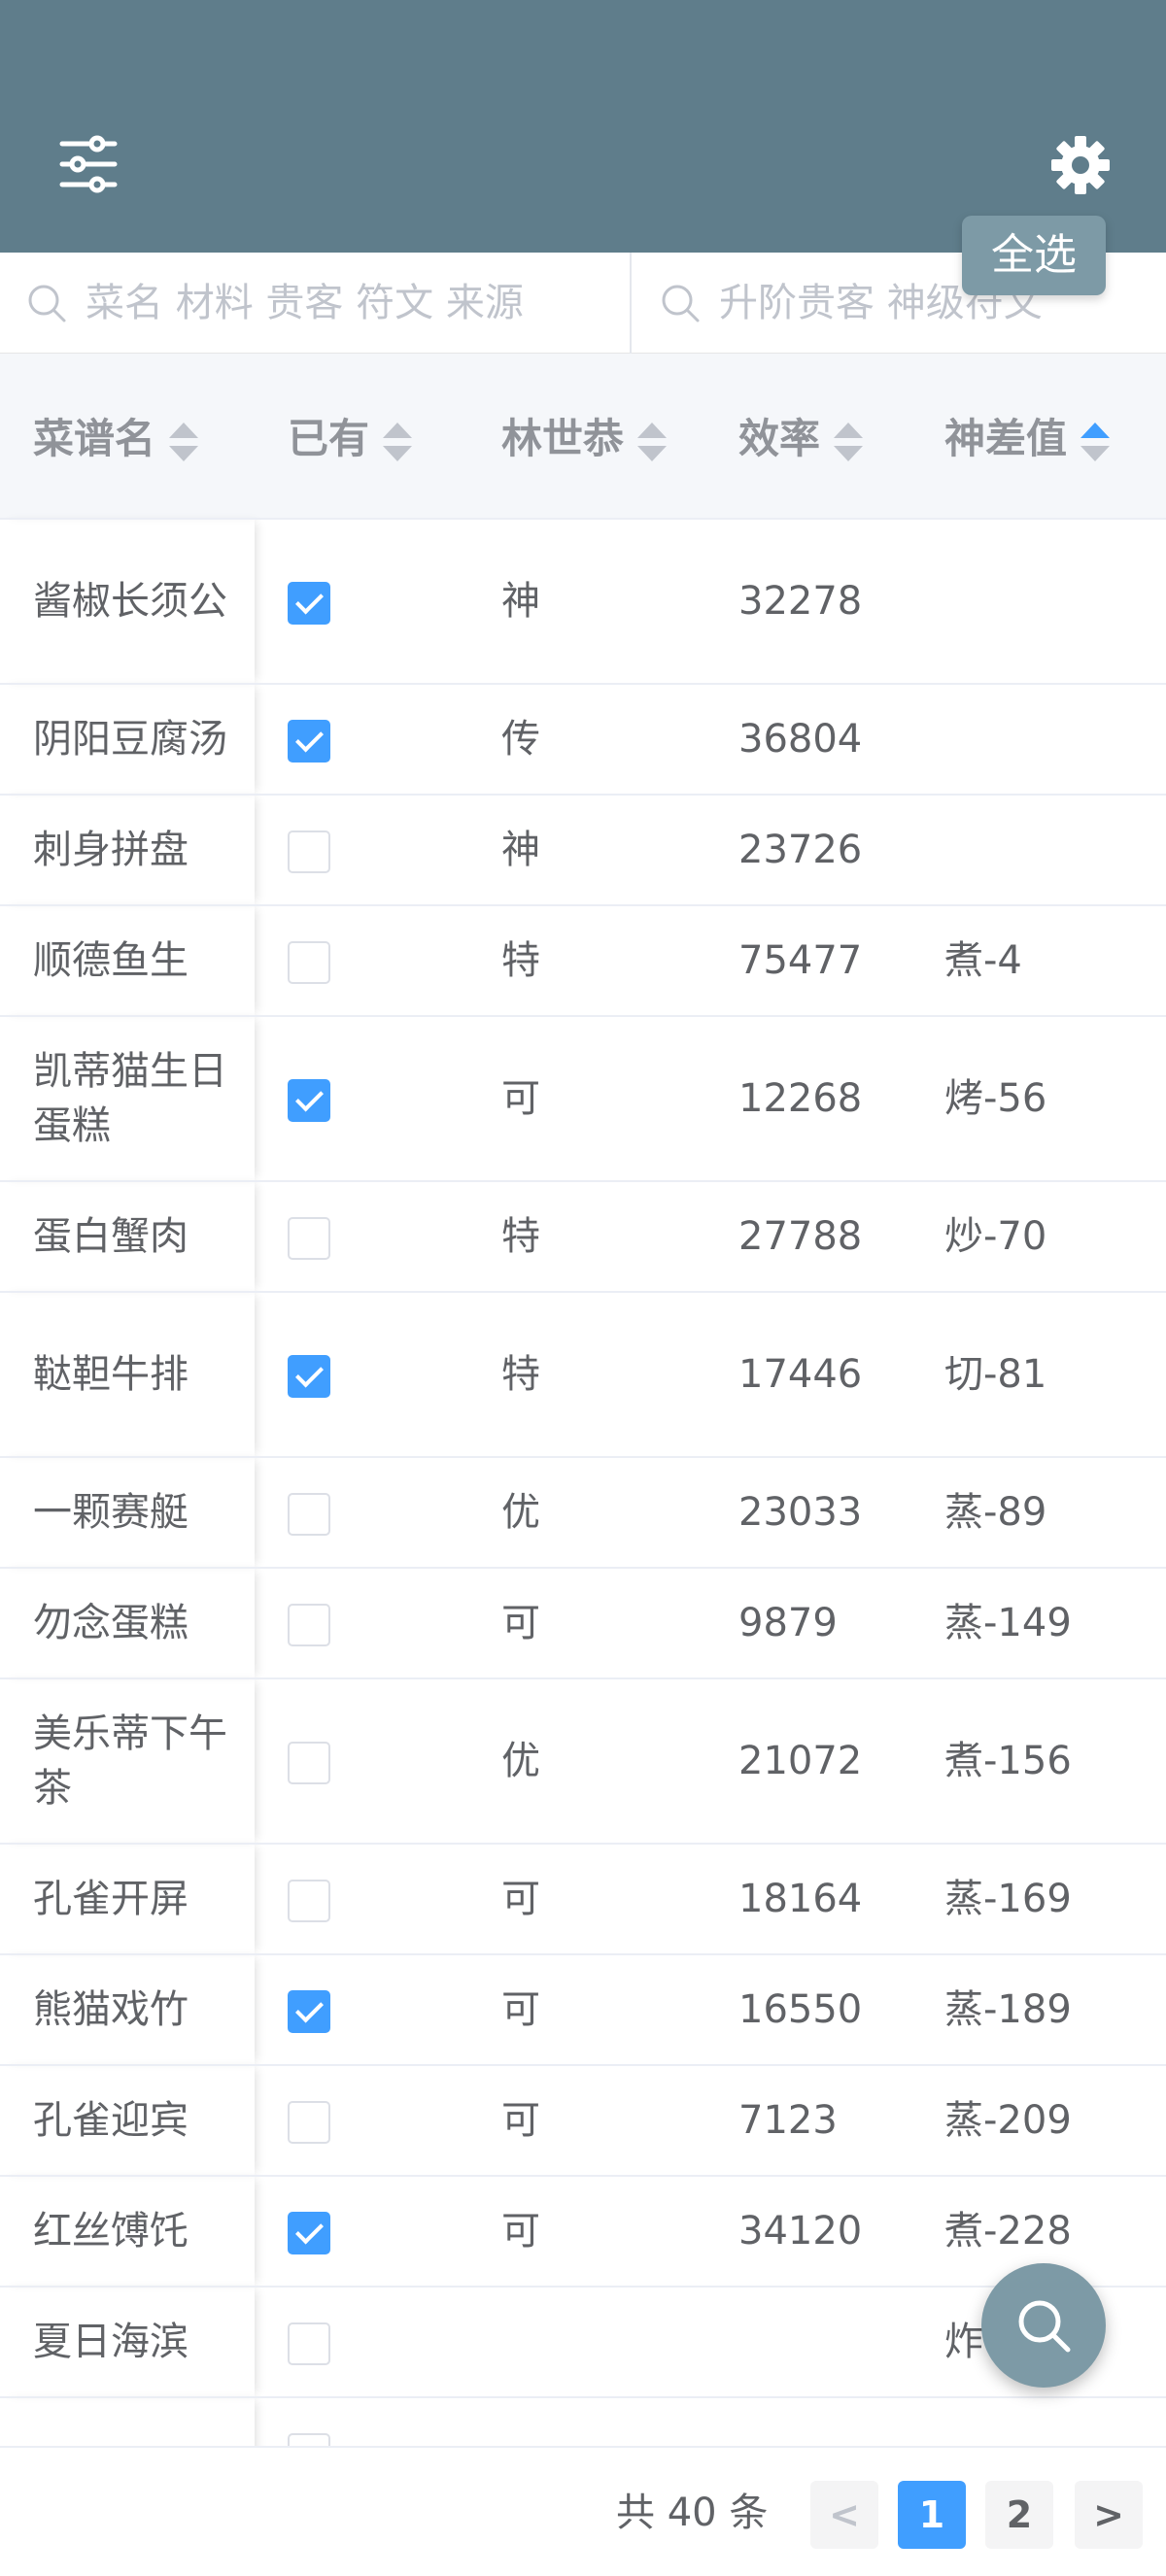 The height and width of the screenshot is (2576, 1166). What do you see at coordinates (1038, 1237) in the screenshot?
I see `divine-diff-cell: 炒-70` at bounding box center [1038, 1237].